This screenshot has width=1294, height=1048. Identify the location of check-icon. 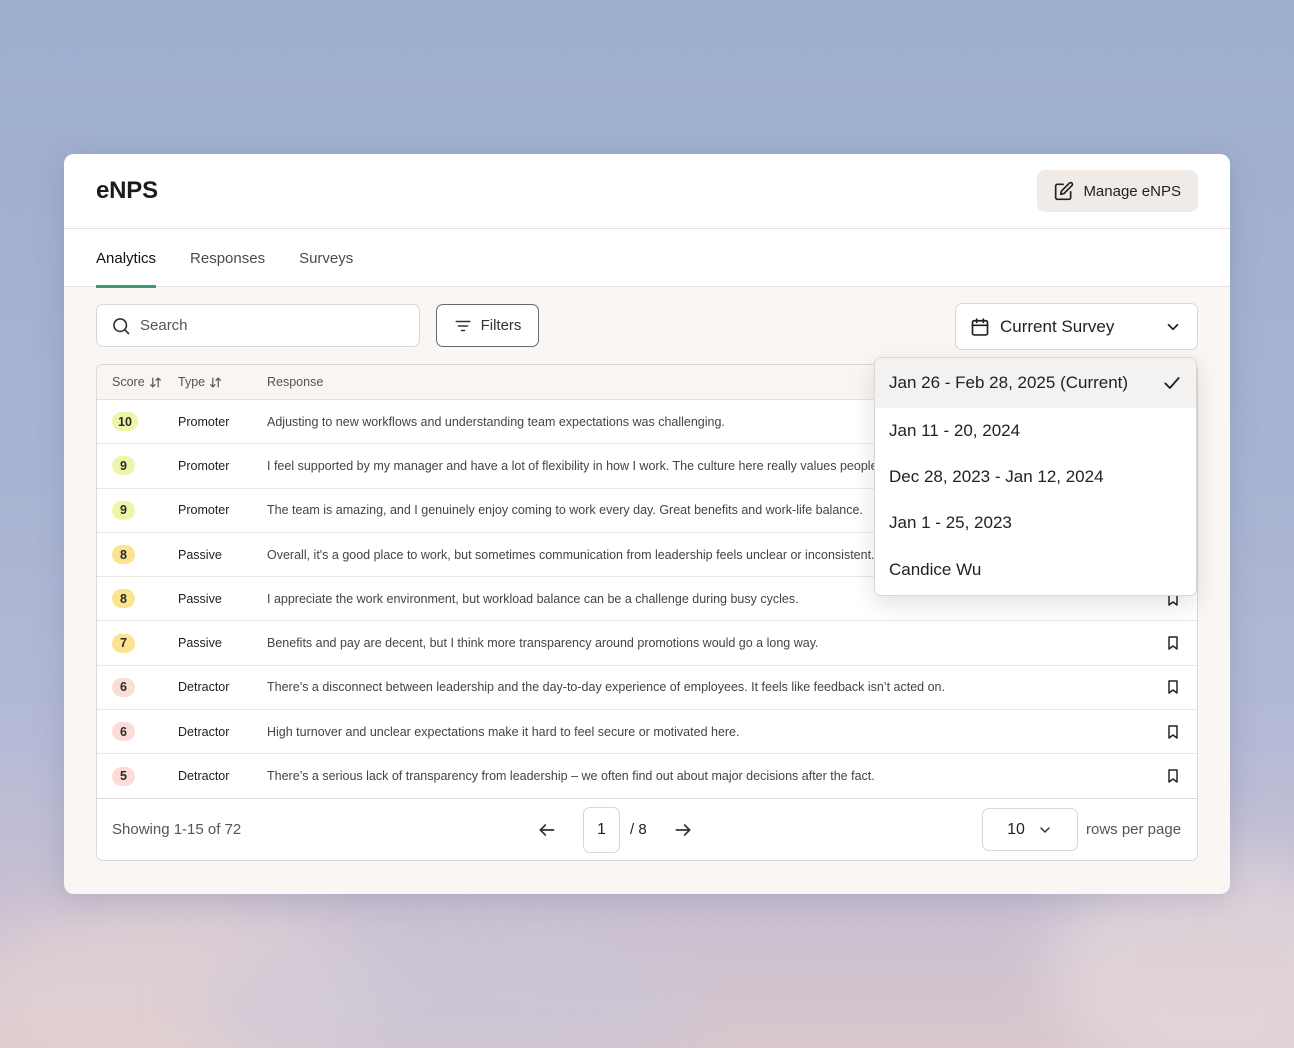
(1172, 383).